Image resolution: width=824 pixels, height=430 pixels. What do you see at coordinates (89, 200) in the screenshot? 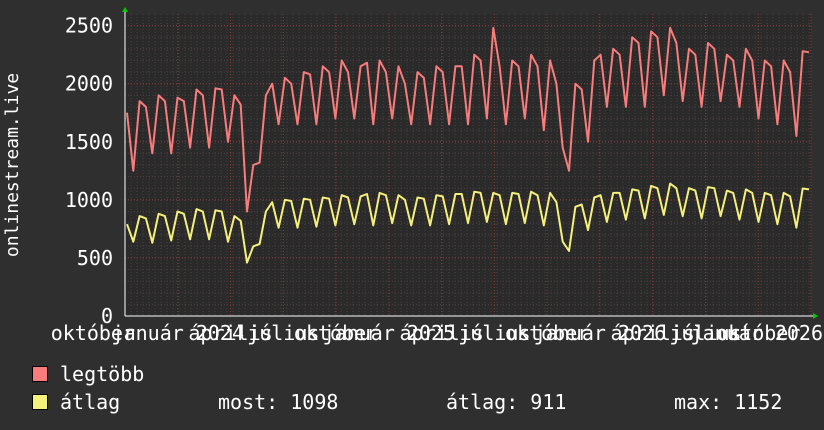
I see `y-tick-label: 1000` at bounding box center [89, 200].